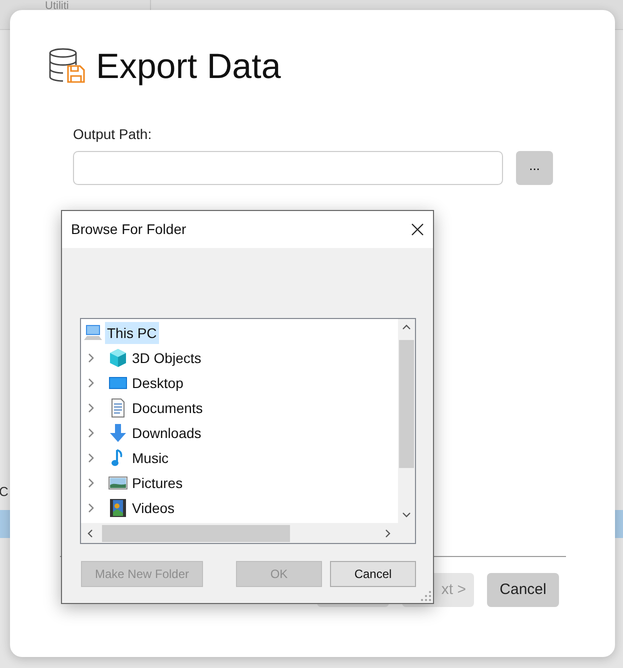  Describe the element at coordinates (426, 596) in the screenshot. I see `resize-grip-icon` at that location.